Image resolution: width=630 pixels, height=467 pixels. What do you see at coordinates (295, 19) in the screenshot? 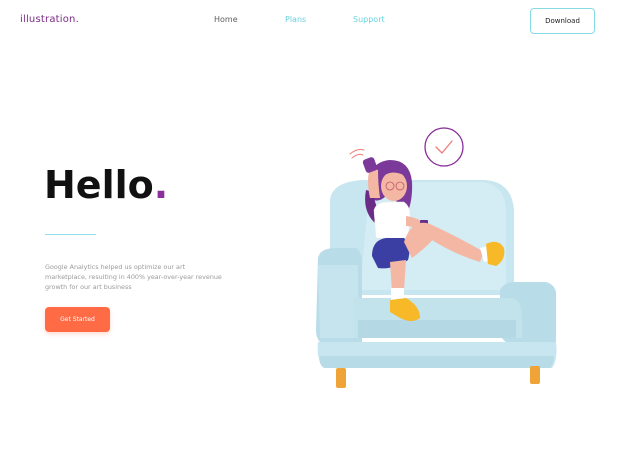
I see `nav-plans-link: Plans` at bounding box center [295, 19].